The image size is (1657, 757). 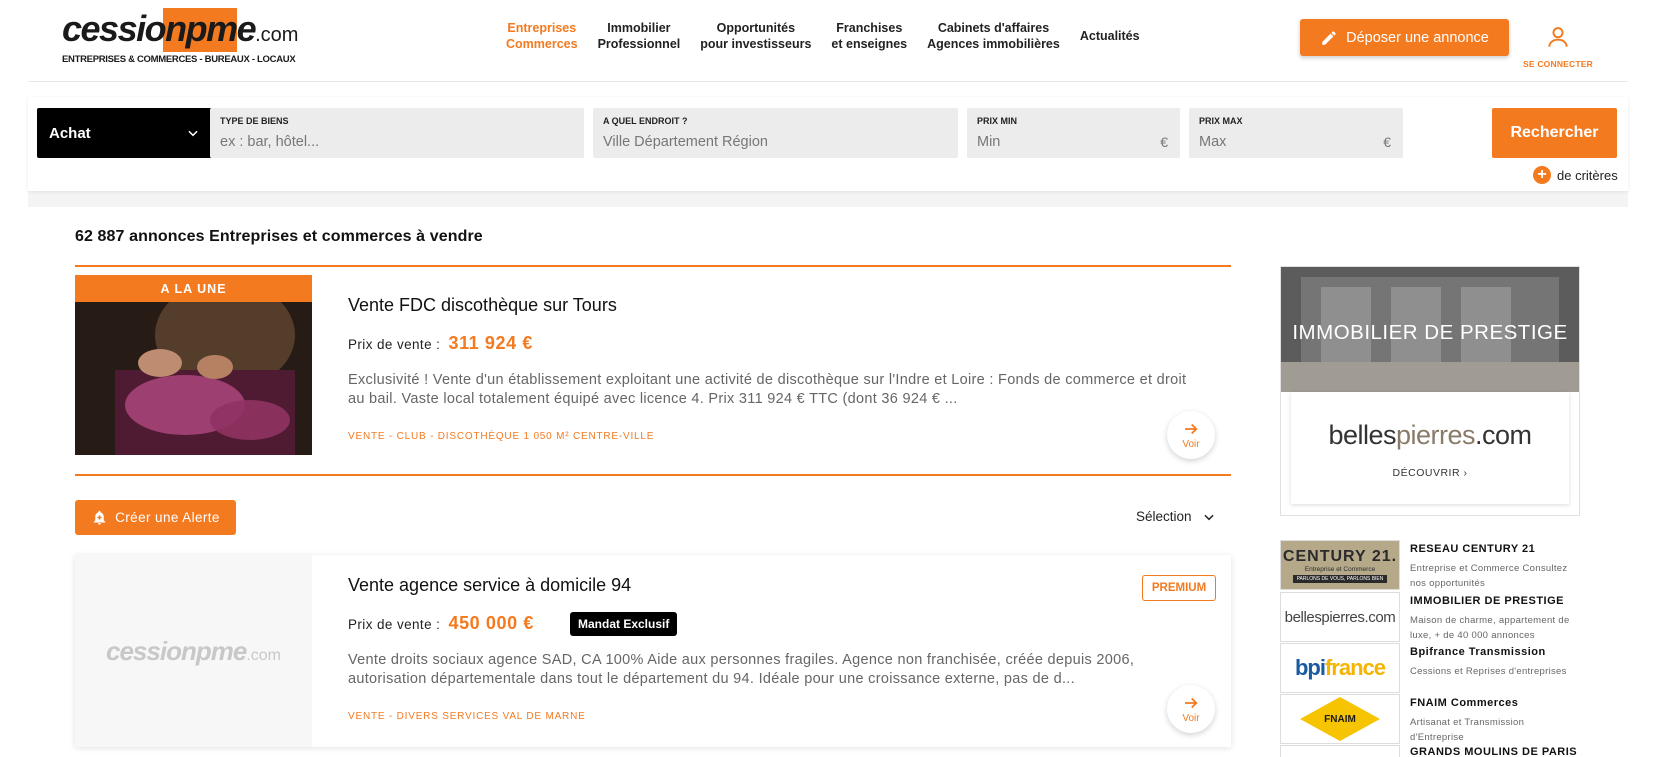 I want to click on partner-name: RESEAU CENTURY 21, so click(x=1473, y=549).